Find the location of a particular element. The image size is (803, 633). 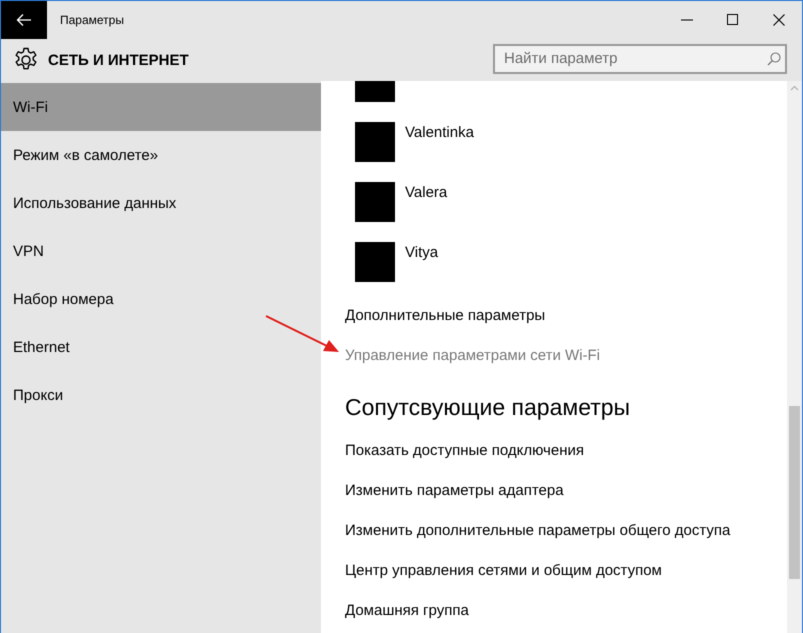

sidebar-item: VPN is located at coordinates (161, 251).